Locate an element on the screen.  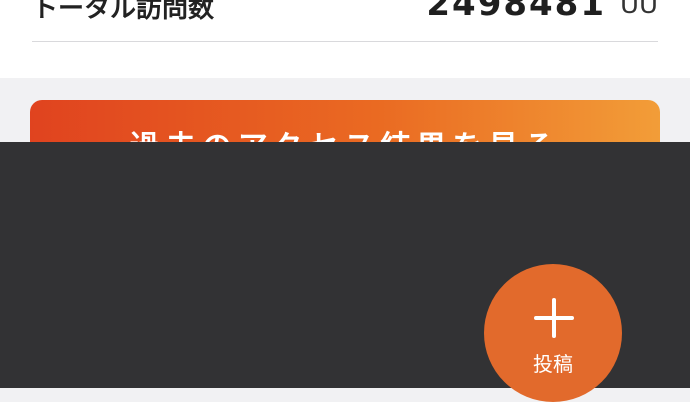
total-visits-unit: UU is located at coordinates (638, 10).